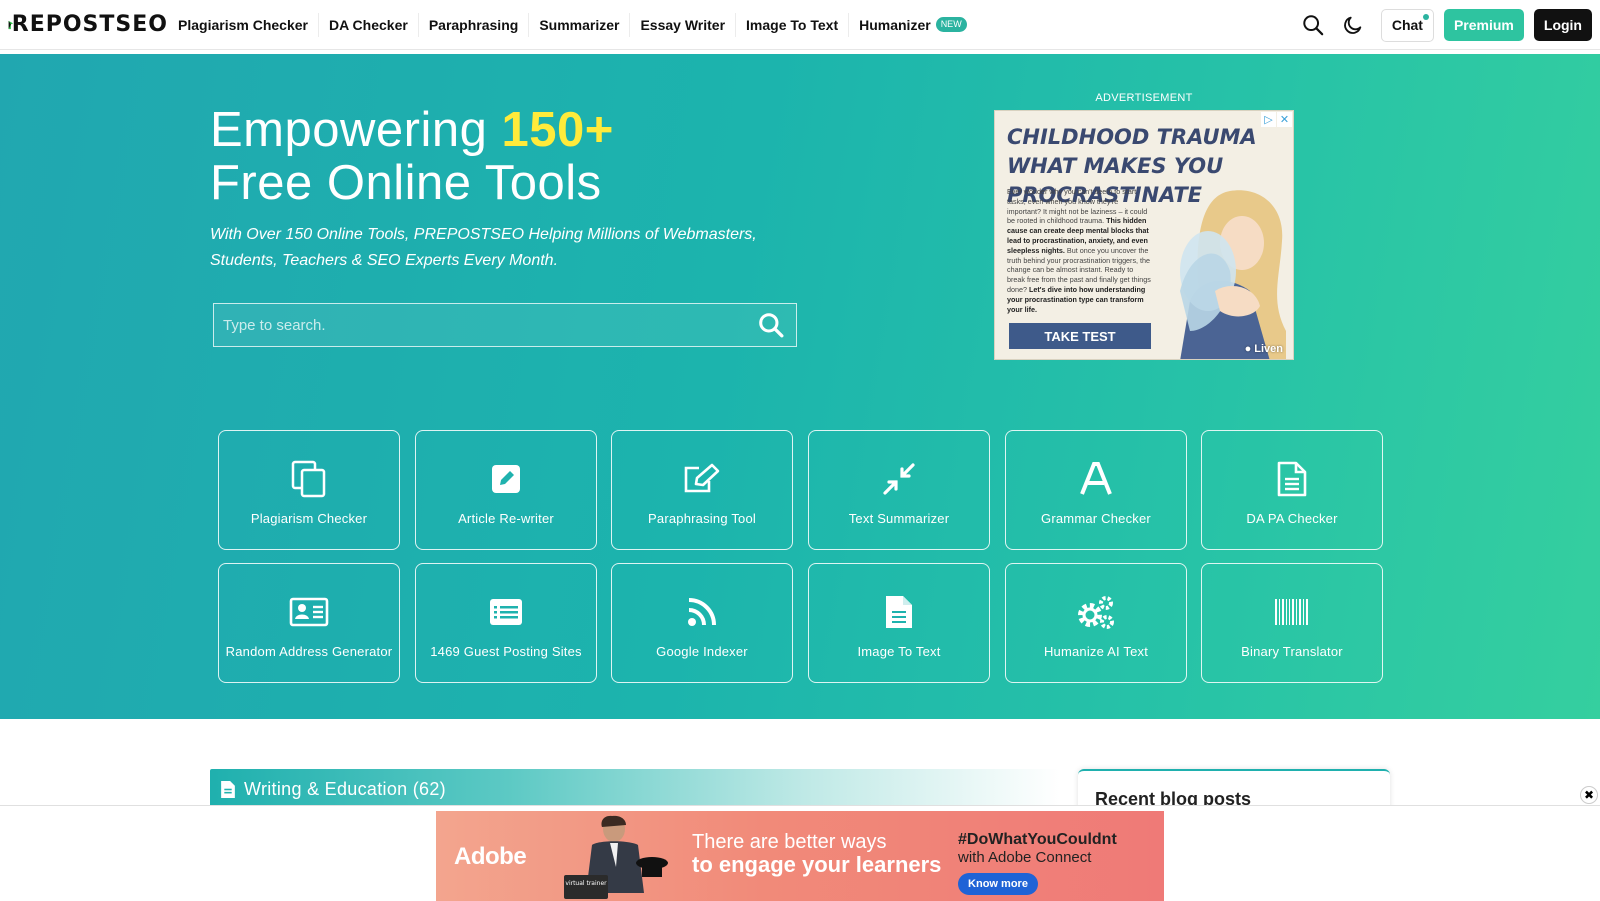 The image size is (1600, 901). I want to click on tool-label: Image To Text, so click(899, 651).